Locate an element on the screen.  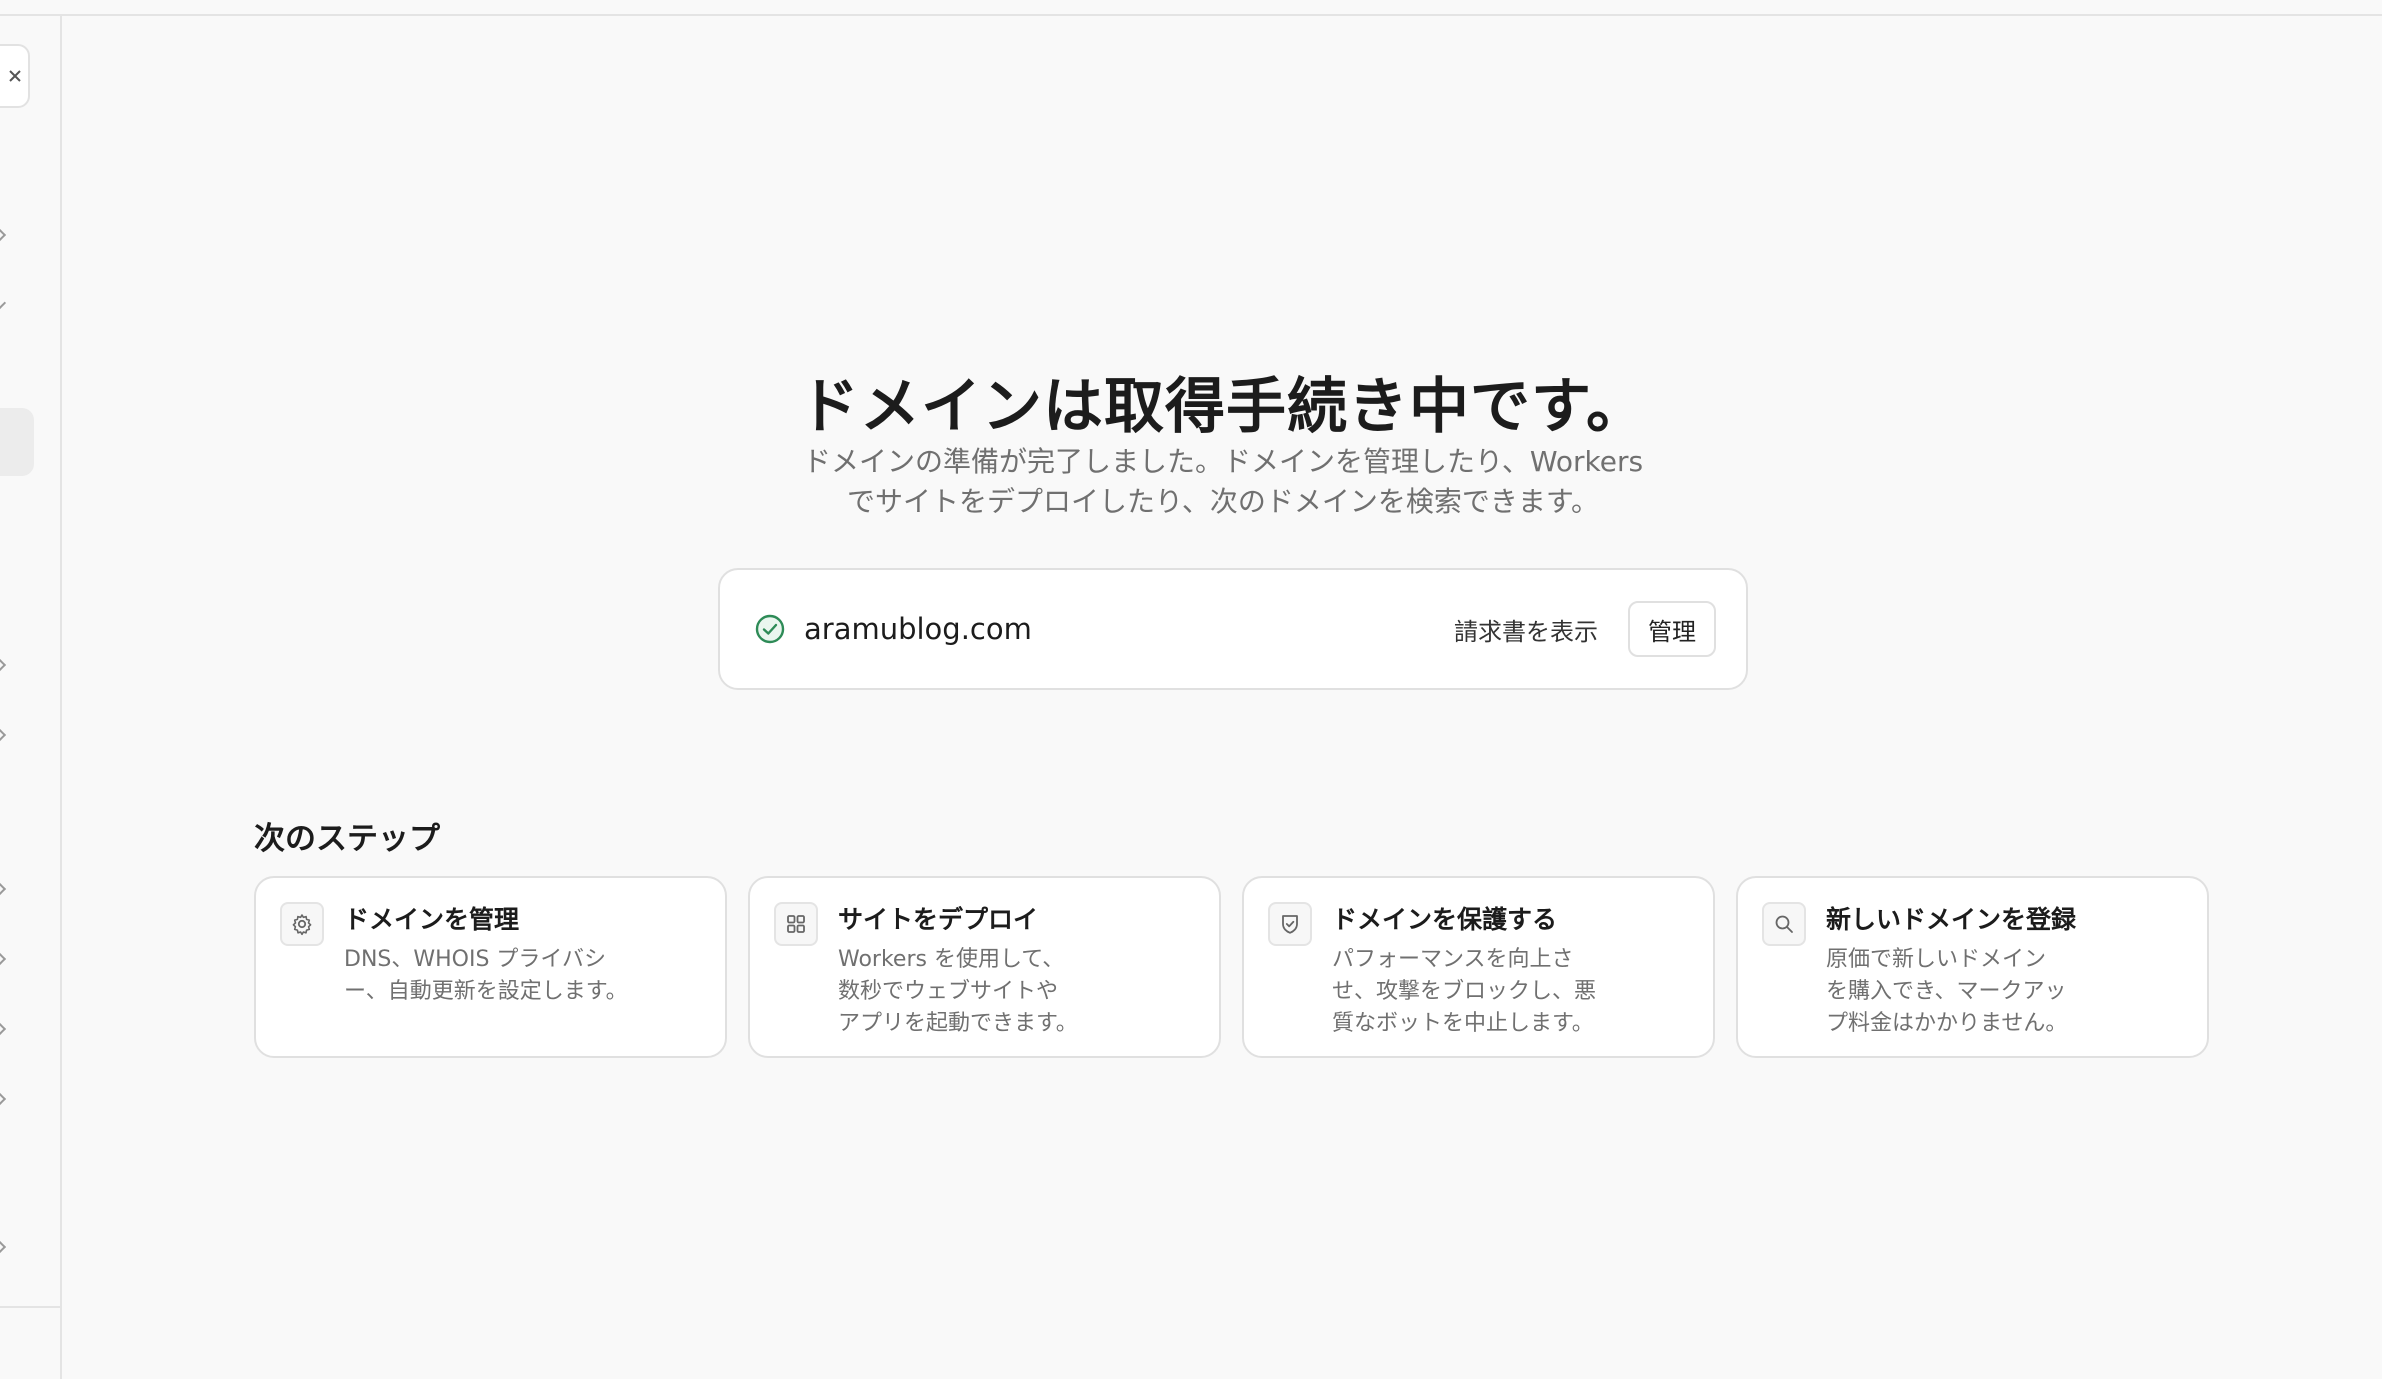
next-steps-heading: 次のステップ is located at coordinates (347, 839).